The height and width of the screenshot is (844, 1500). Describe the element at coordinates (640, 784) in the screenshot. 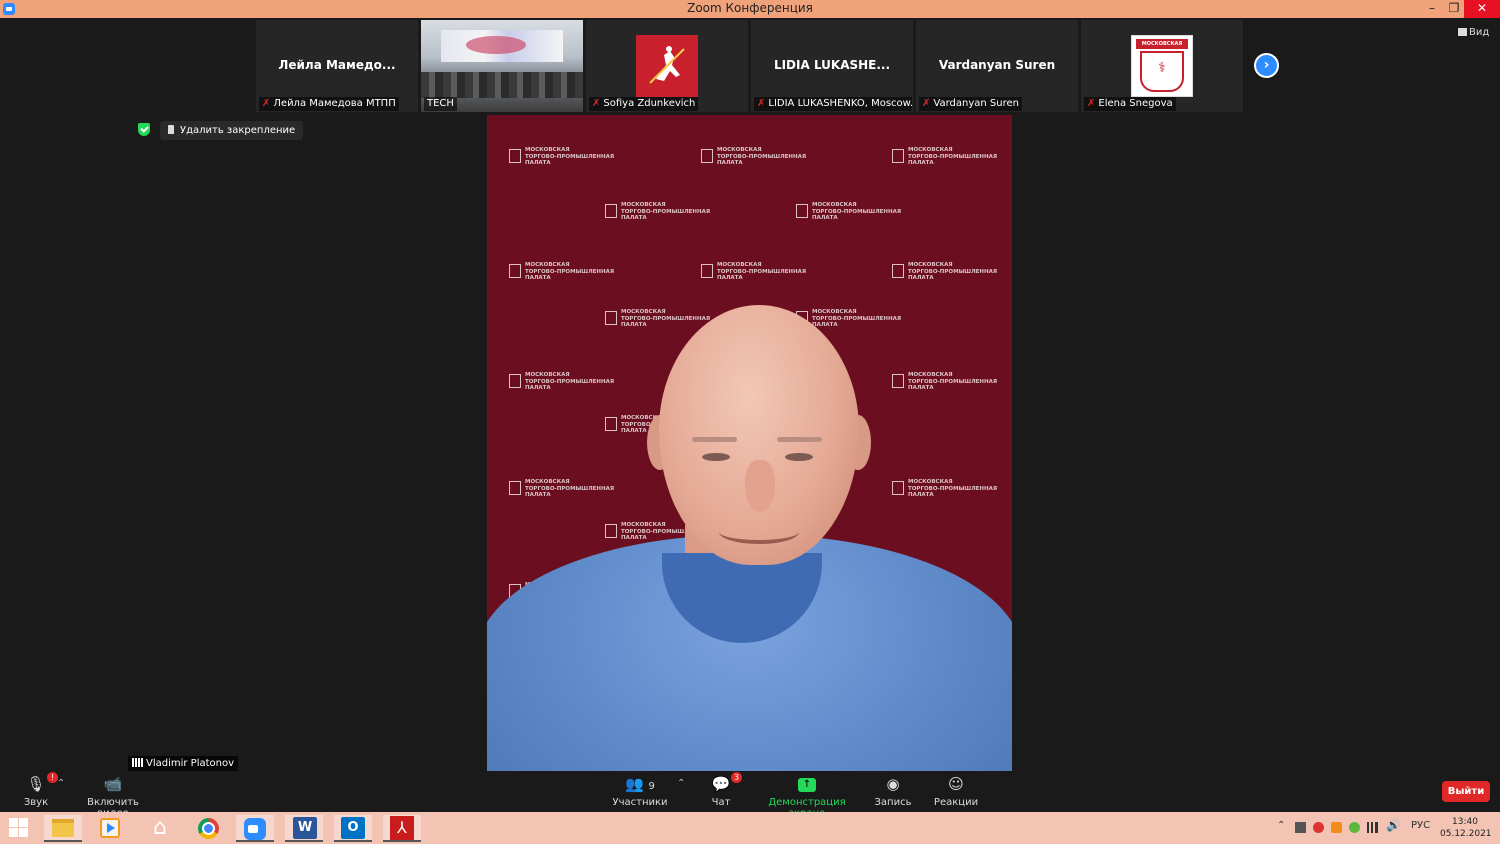

I see `participants-icon: 👥 9` at that location.